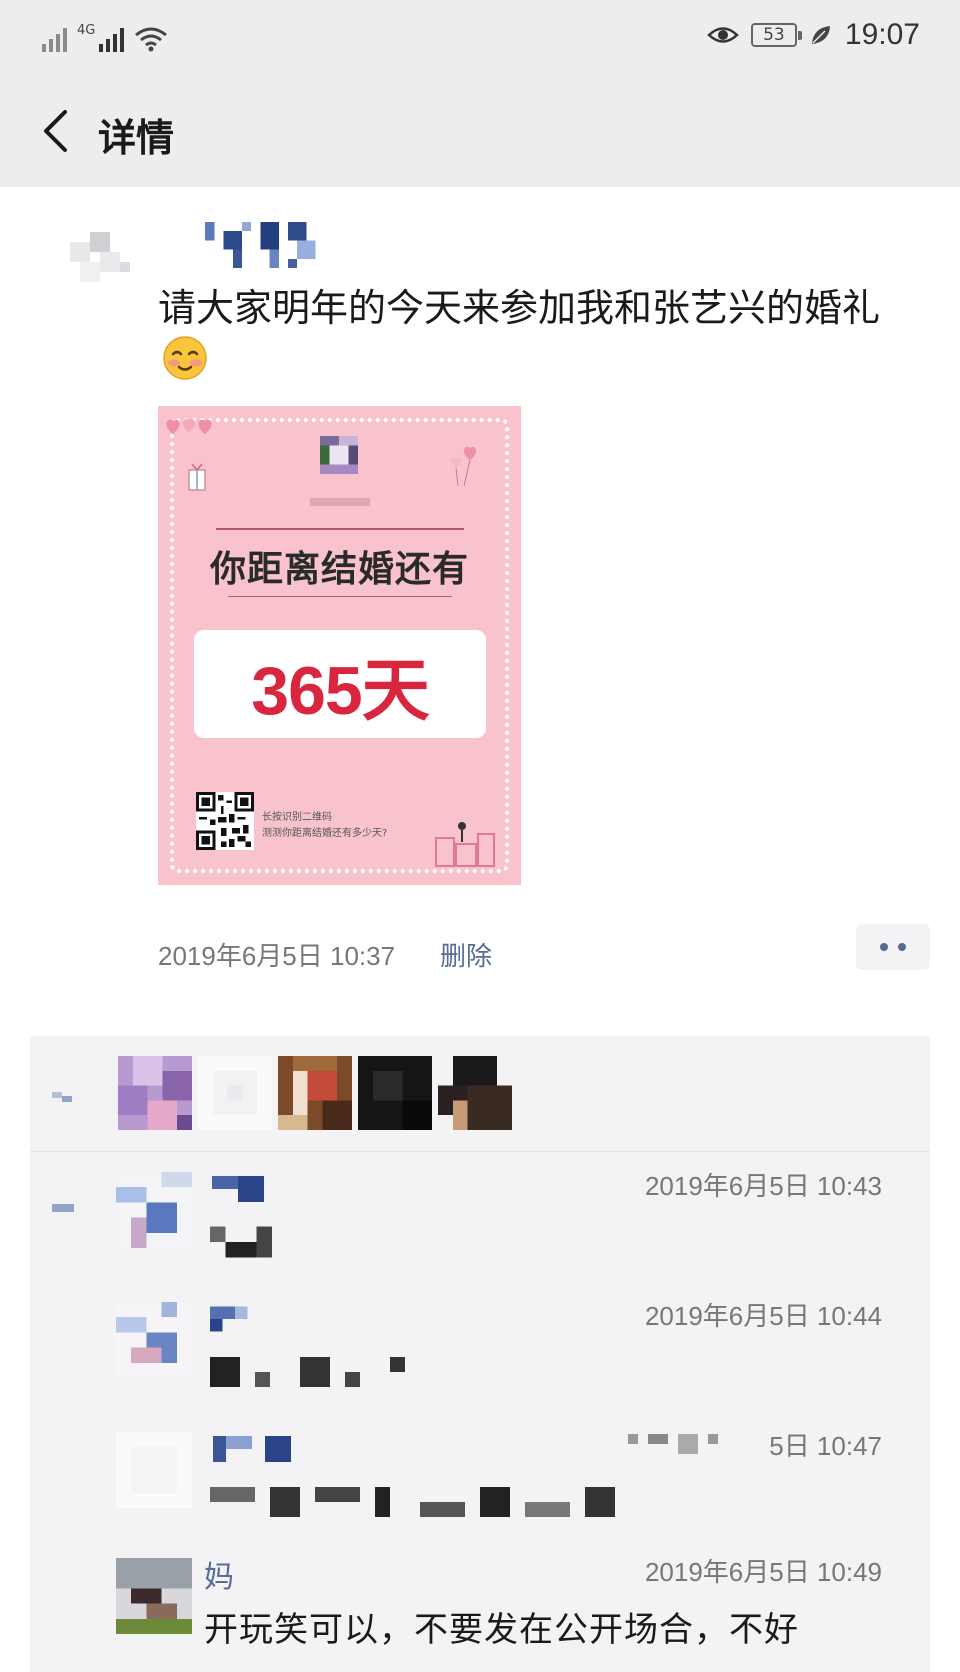 This screenshot has height=1672, width=960. What do you see at coordinates (219, 1574) in the screenshot?
I see `commenter-name: 妈` at bounding box center [219, 1574].